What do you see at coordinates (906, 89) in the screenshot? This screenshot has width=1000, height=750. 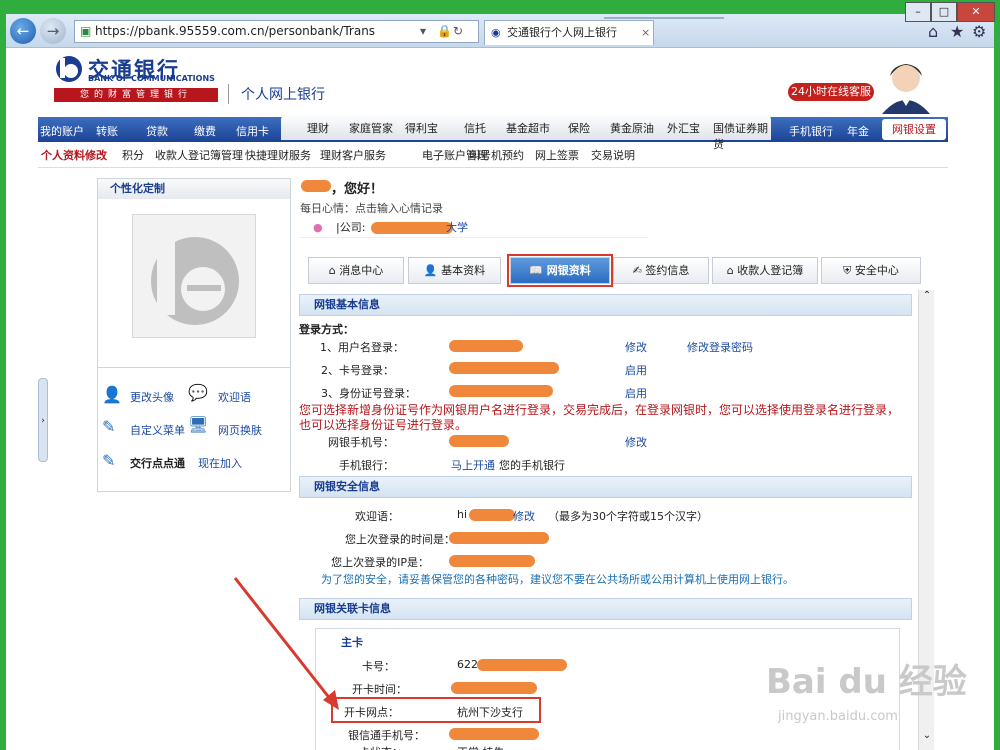 I see `service-agent-avatar` at bounding box center [906, 89].